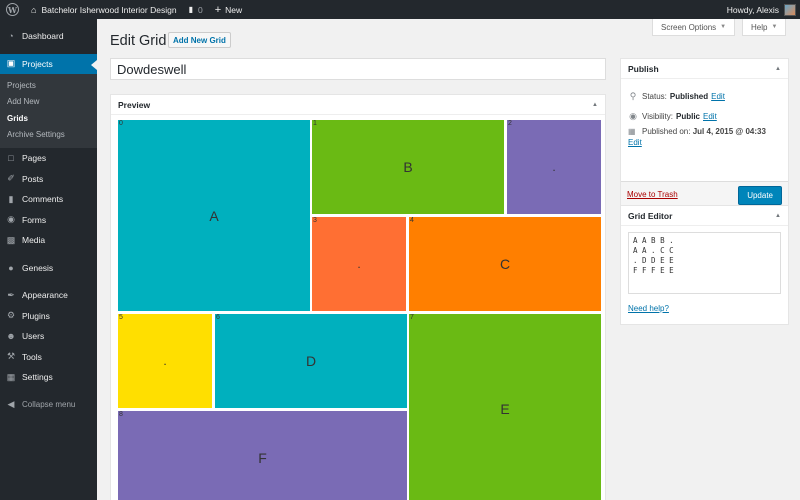 The height and width of the screenshot is (500, 800). I want to click on published-value: Jul 4, 2015 @ 04:33, so click(729, 131).